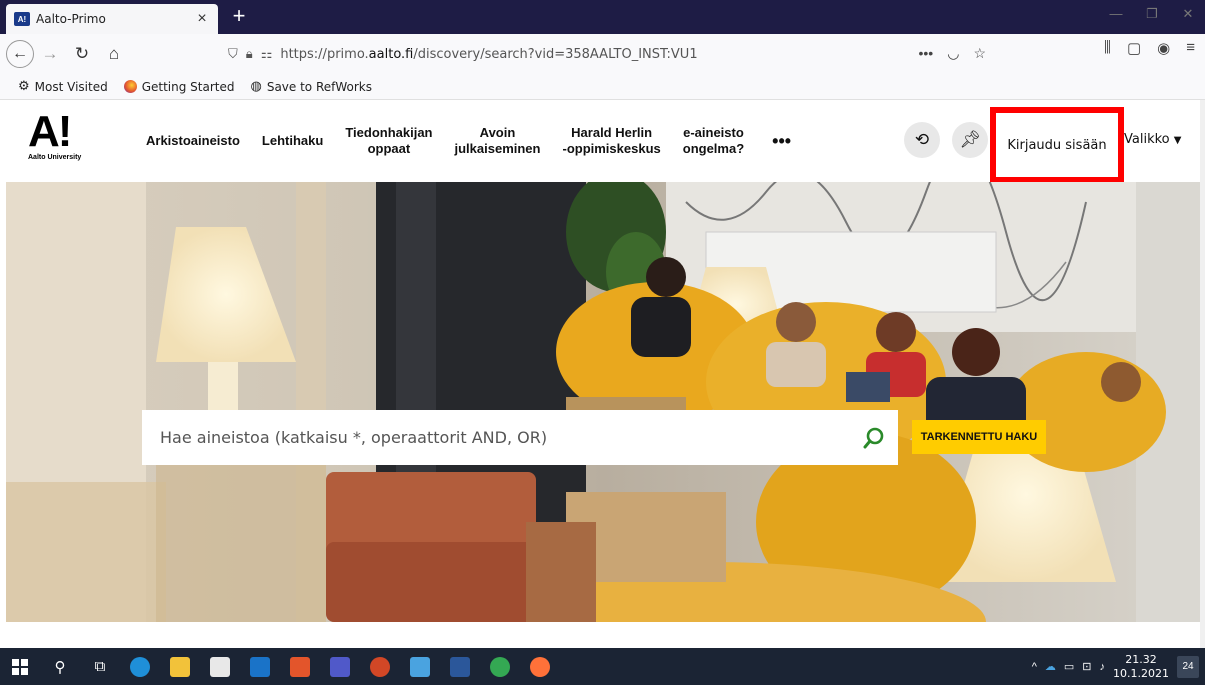  Describe the element at coordinates (1152, 14) in the screenshot. I see `restore-icon: ❐` at that location.